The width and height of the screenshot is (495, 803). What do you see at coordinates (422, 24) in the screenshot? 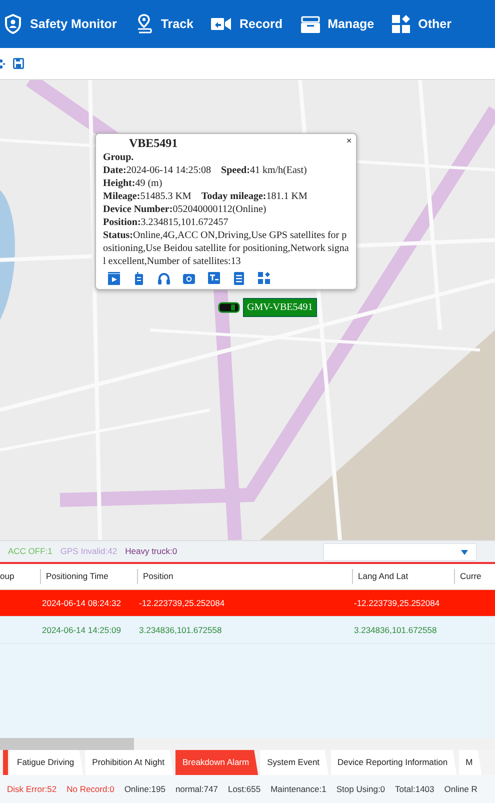
I see `nav-menu-item: Other` at bounding box center [422, 24].